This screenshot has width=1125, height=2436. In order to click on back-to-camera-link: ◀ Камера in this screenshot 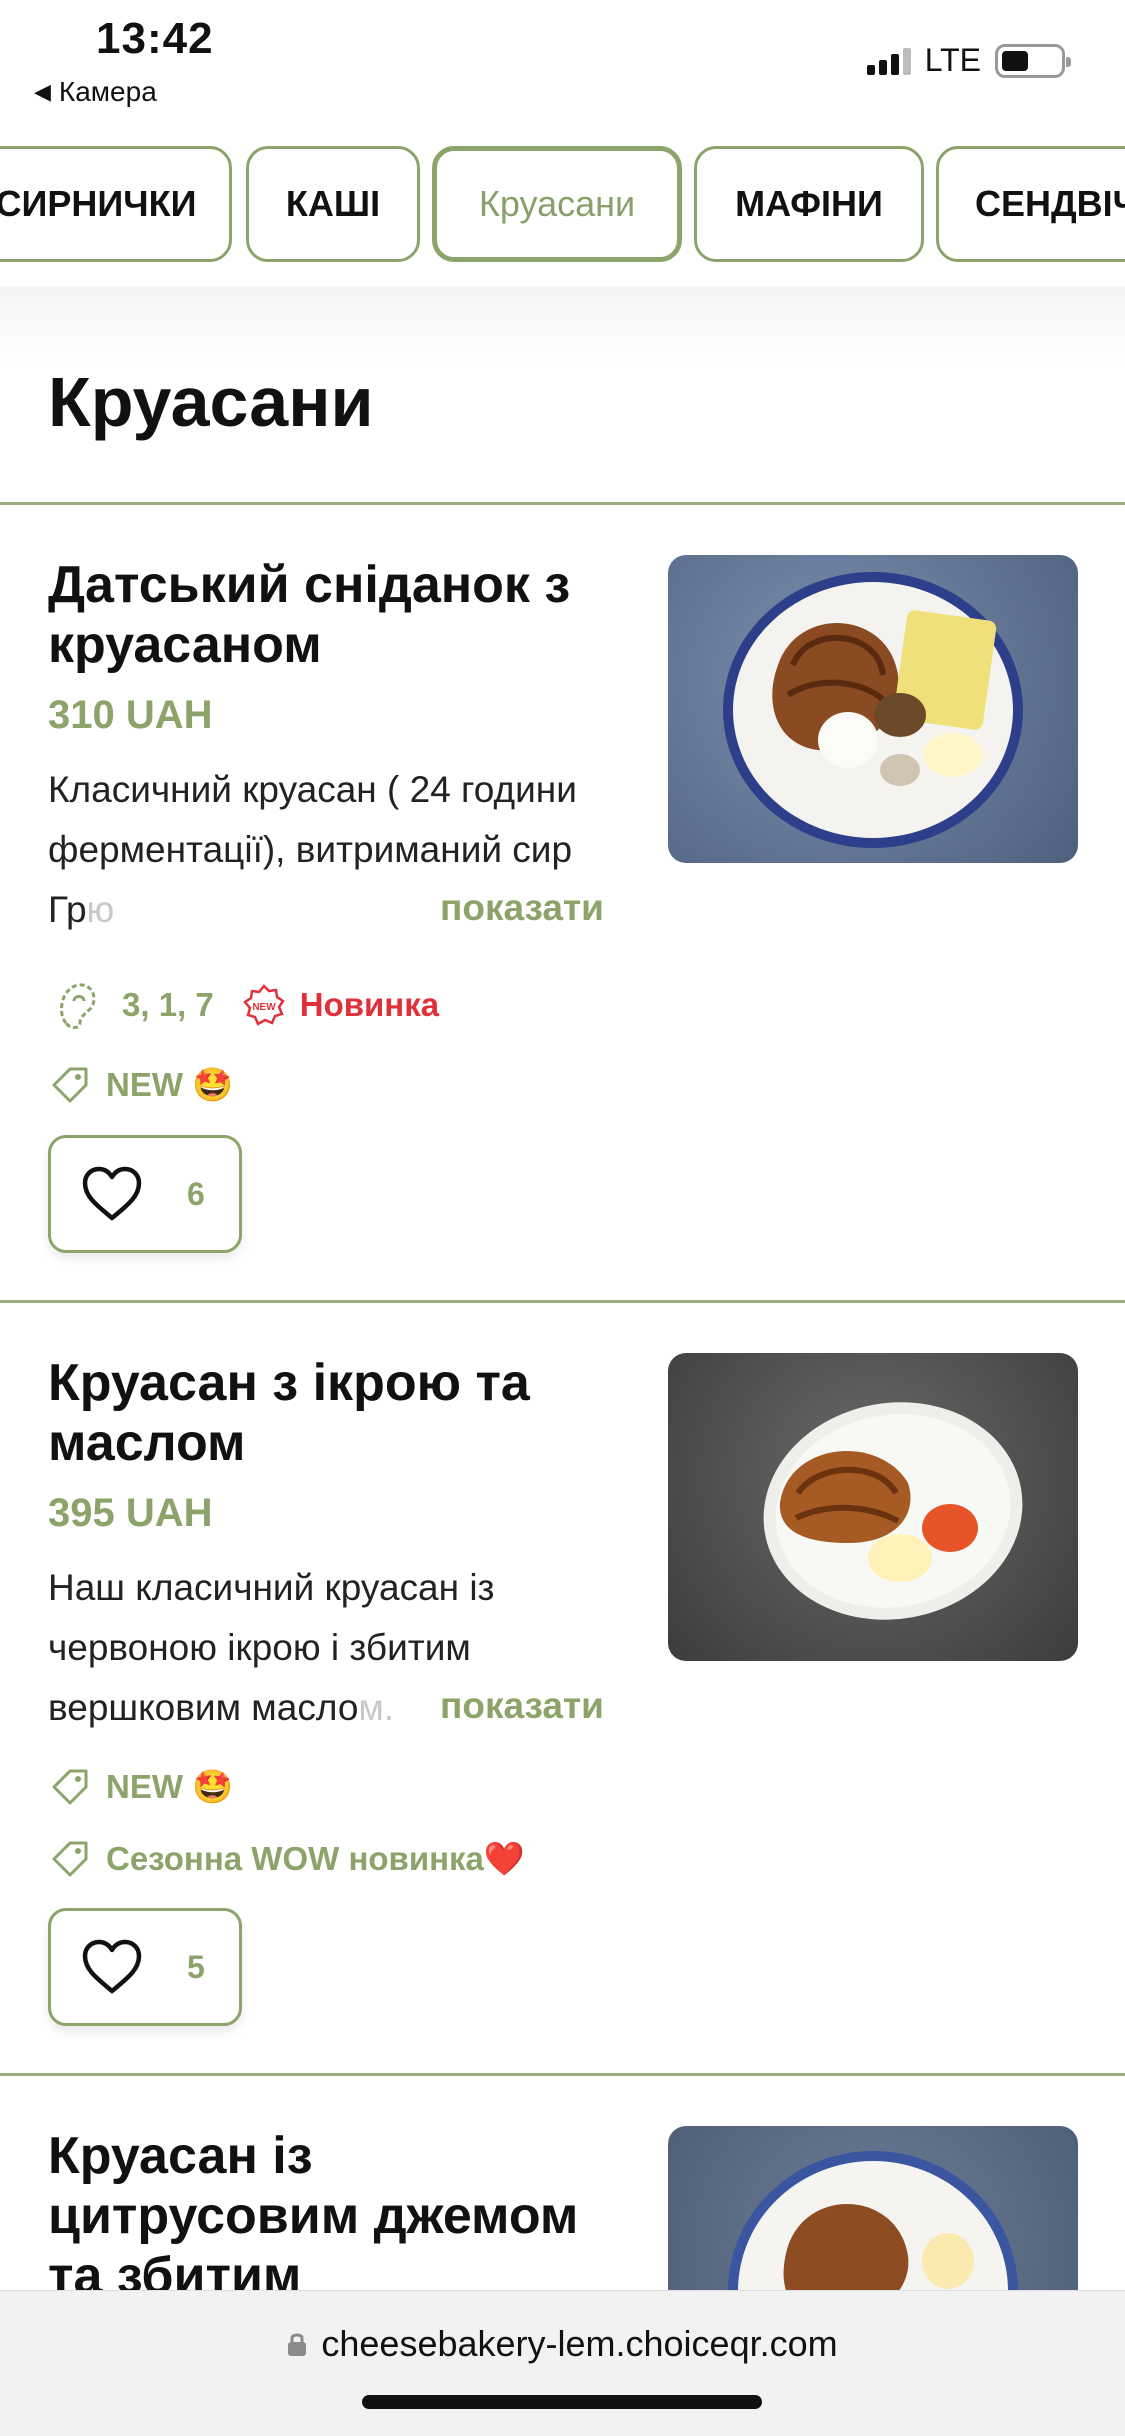, I will do `click(95, 92)`.